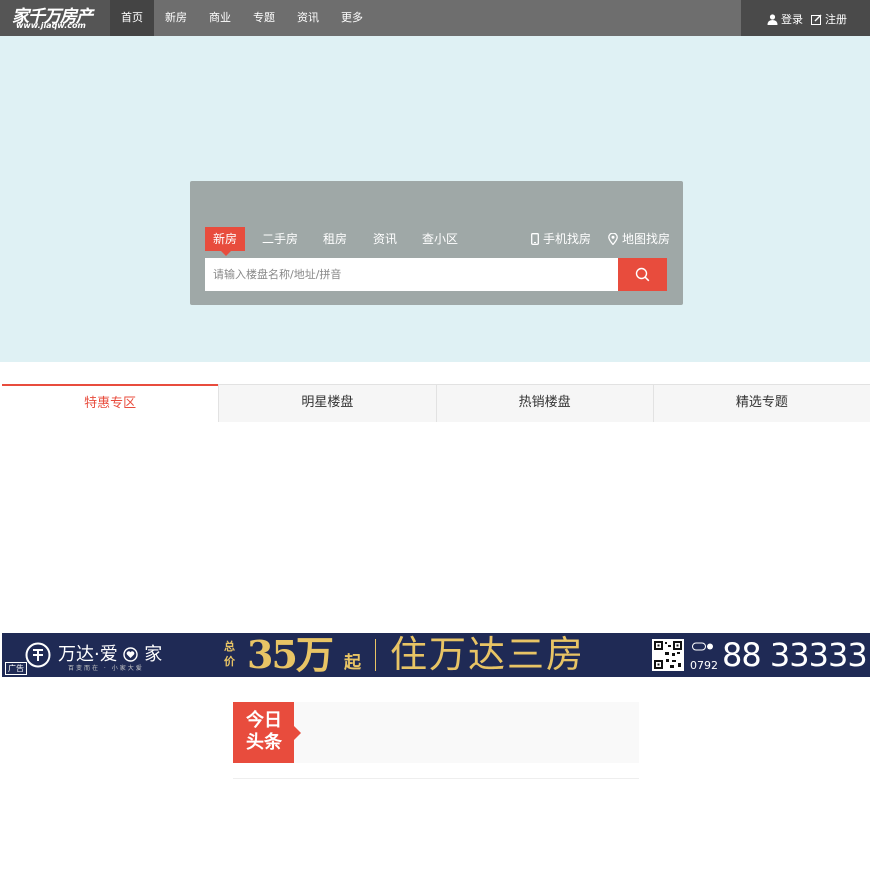 This screenshot has height=870, width=870. I want to click on banner-brand-suffix: 家, so click(153, 654).